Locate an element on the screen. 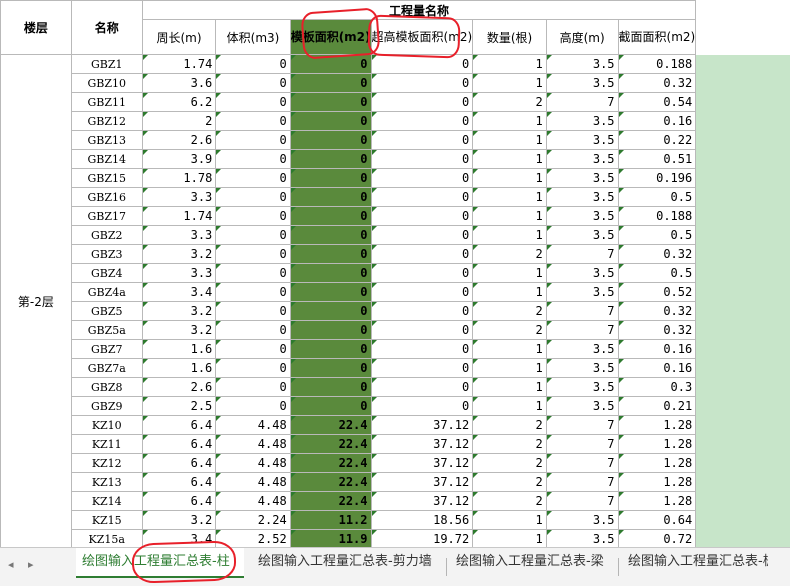 This screenshot has height=586, width=790. header-floor: 楼层 is located at coordinates (36, 27).